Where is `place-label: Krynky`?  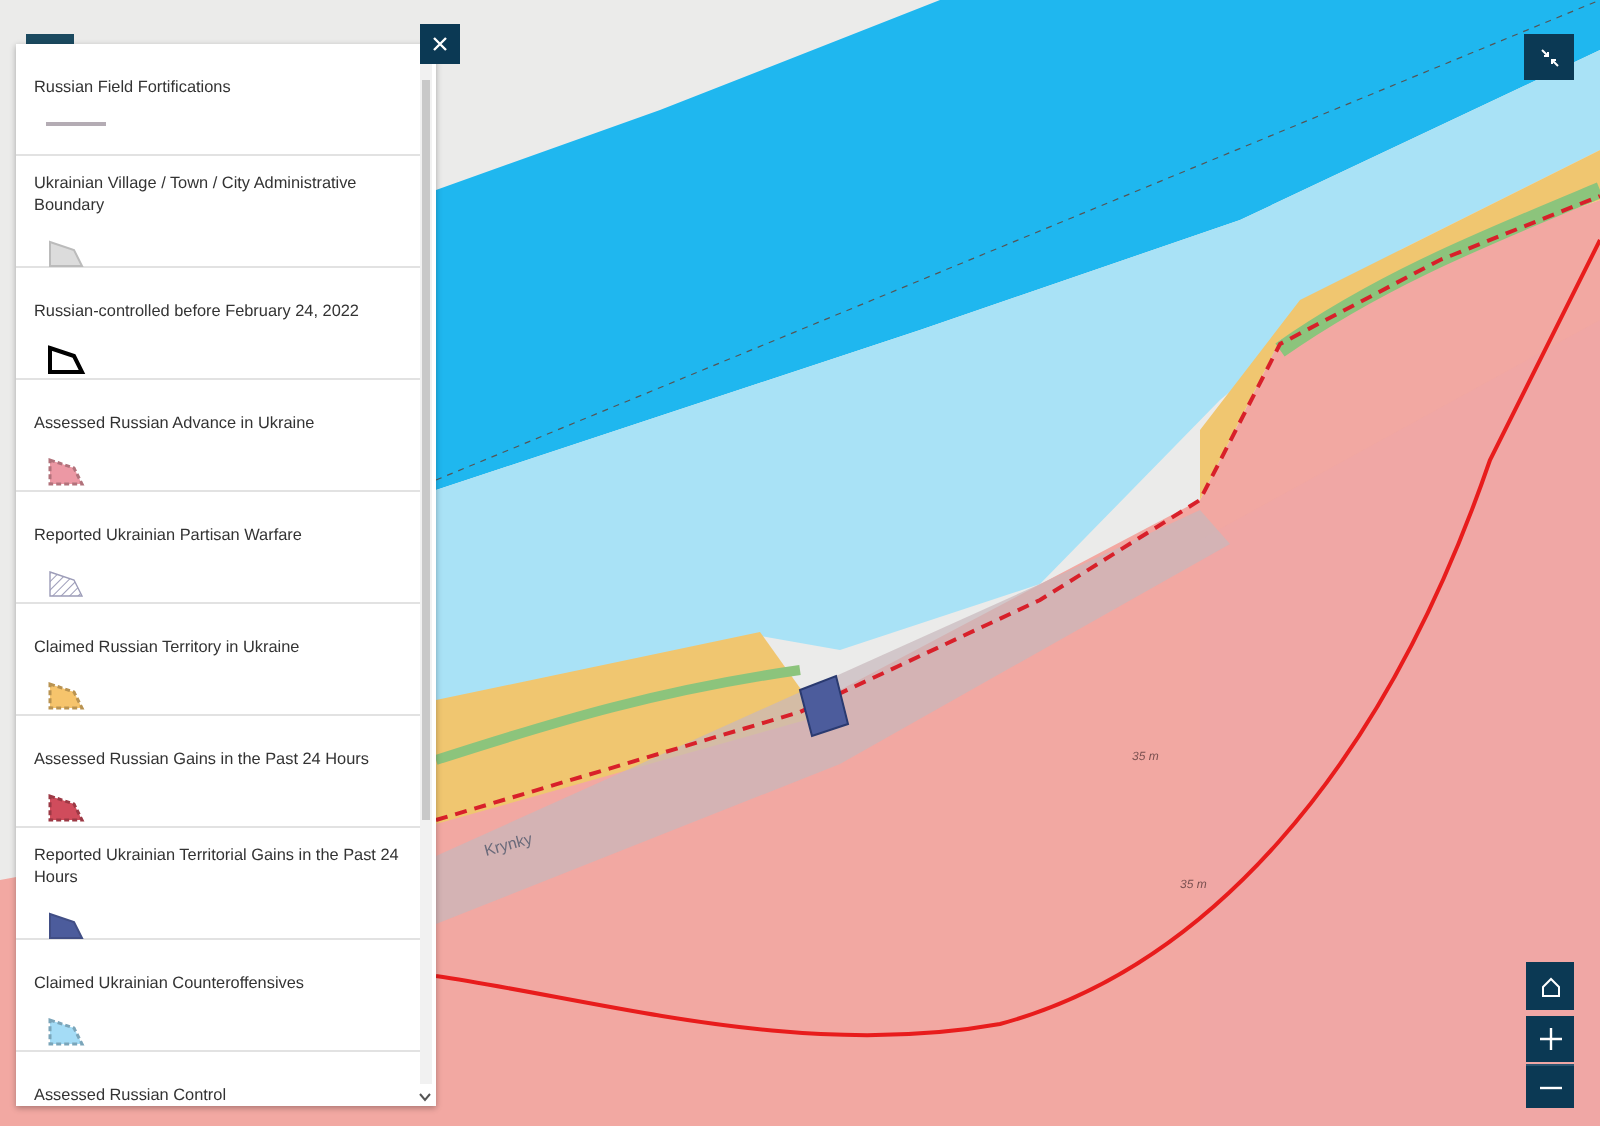
place-label: Krynky is located at coordinates (508, 844).